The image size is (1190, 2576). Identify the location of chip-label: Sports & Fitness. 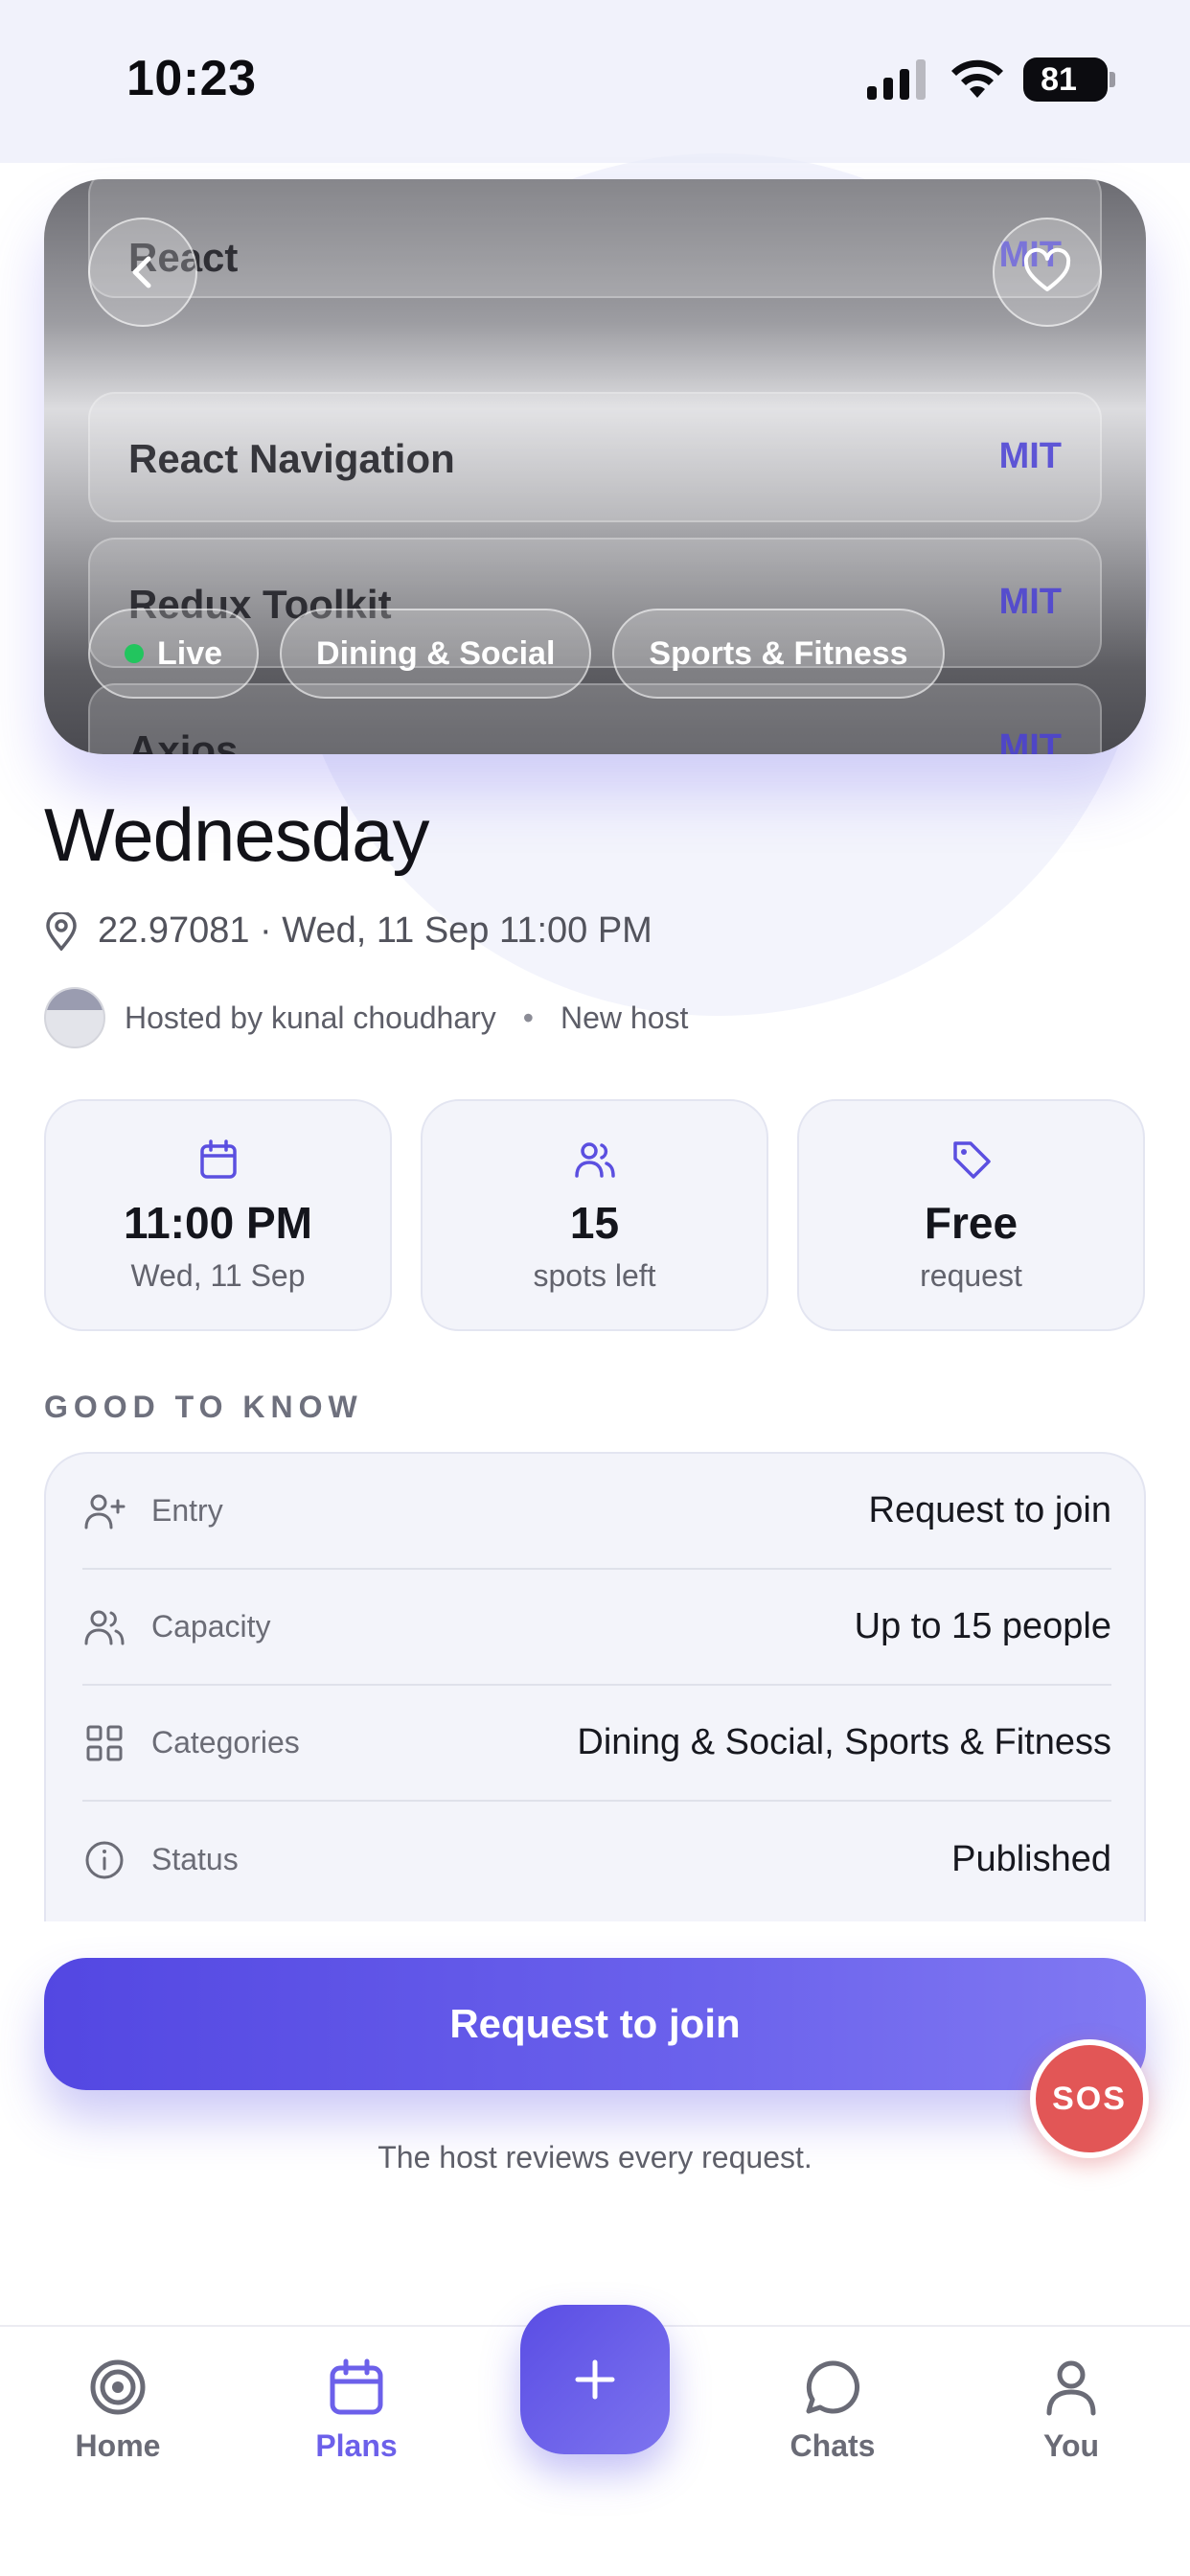
(779, 653).